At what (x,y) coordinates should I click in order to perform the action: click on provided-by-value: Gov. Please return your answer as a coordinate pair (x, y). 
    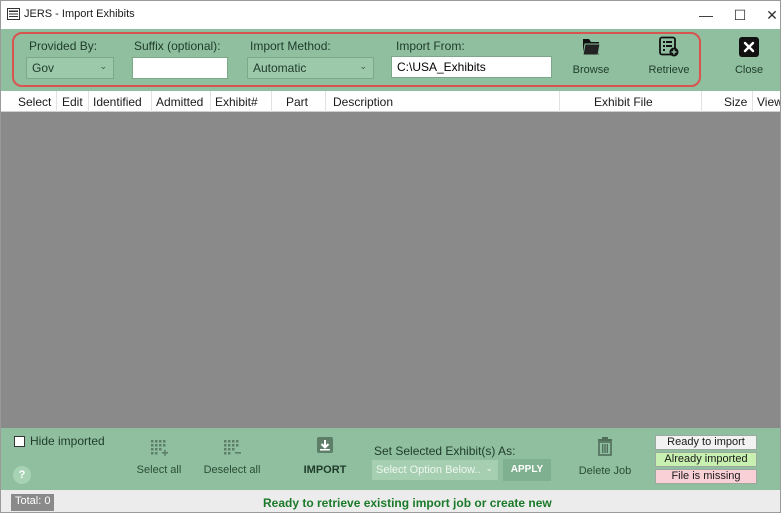
    Looking at the image, I should click on (43, 68).